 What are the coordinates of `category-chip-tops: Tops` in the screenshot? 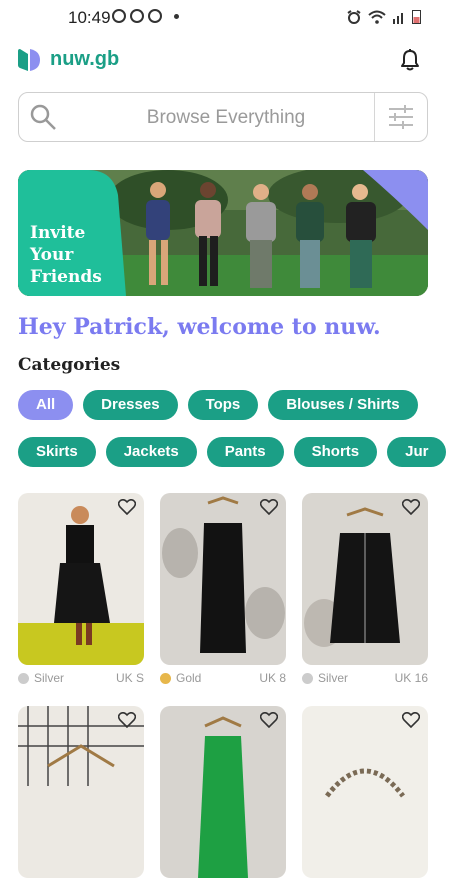 It's located at (223, 405).